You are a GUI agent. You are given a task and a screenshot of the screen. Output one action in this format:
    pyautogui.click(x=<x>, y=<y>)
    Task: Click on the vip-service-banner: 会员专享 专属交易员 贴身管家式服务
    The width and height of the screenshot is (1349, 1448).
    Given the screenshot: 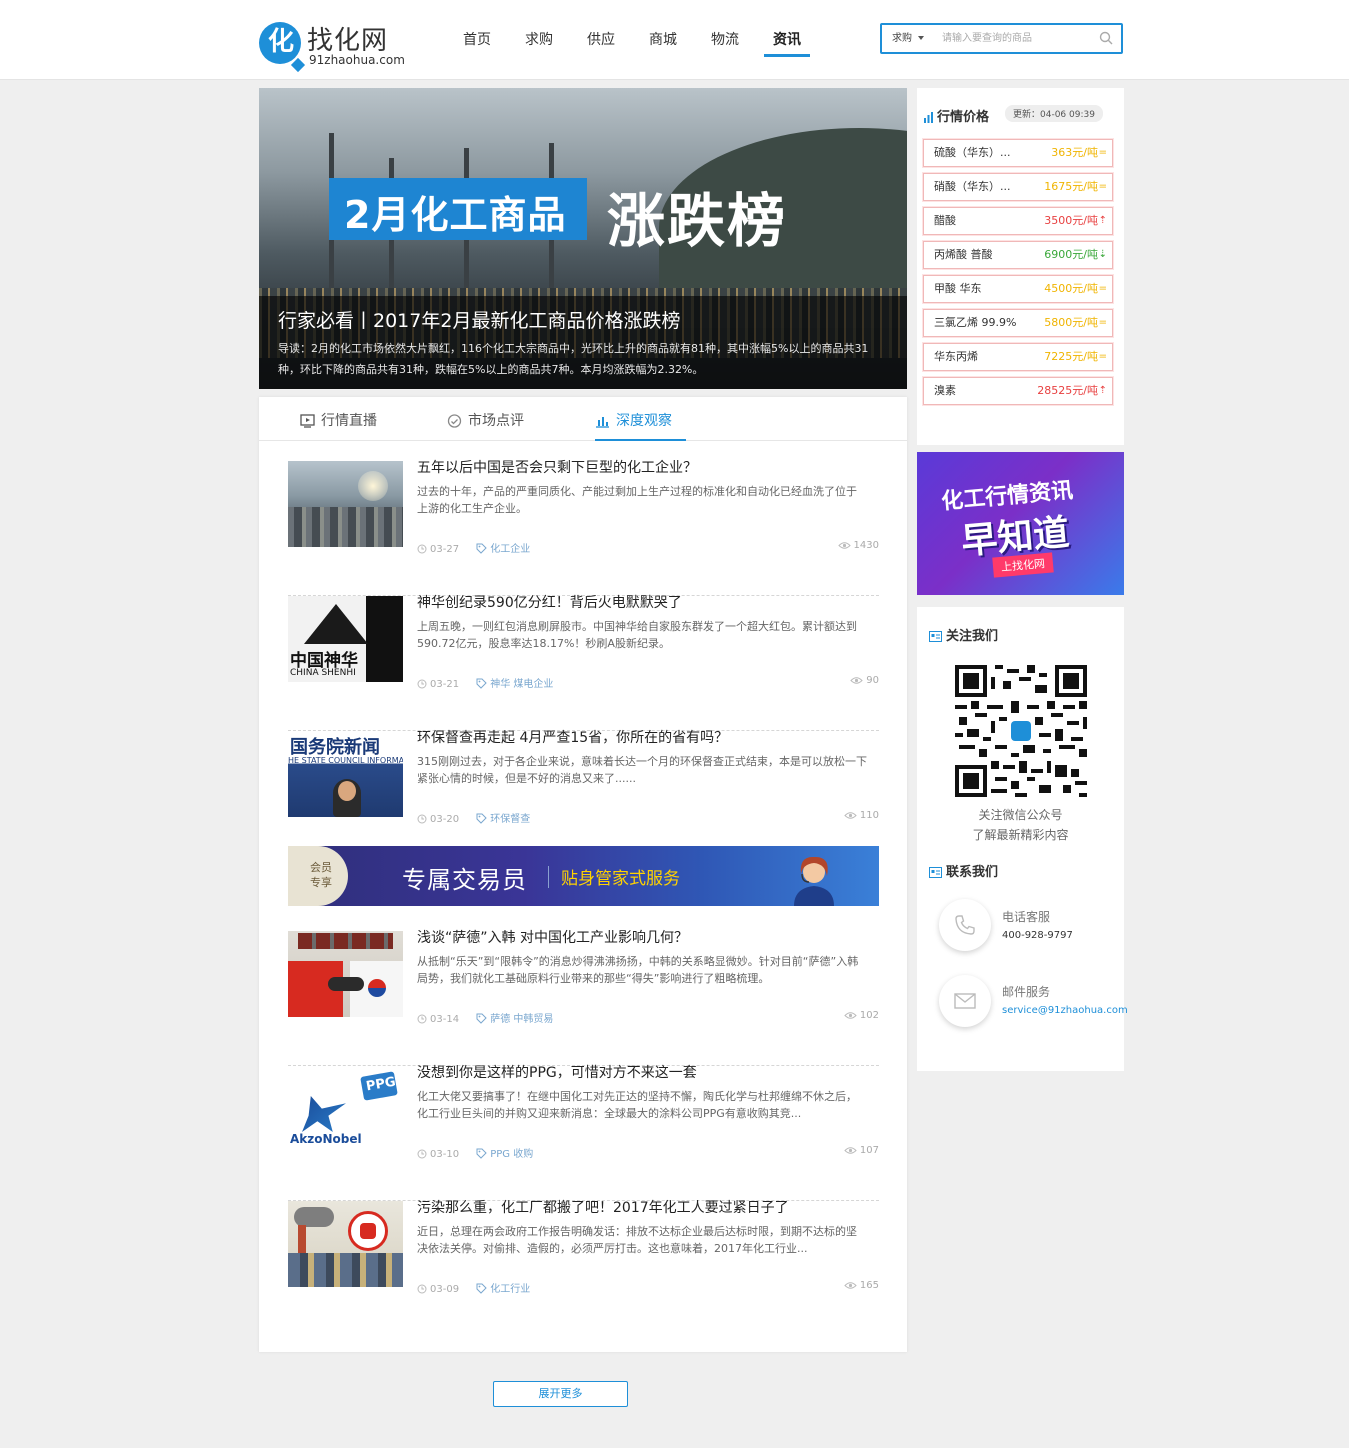 What is the action you would take?
    pyautogui.click(x=583, y=876)
    